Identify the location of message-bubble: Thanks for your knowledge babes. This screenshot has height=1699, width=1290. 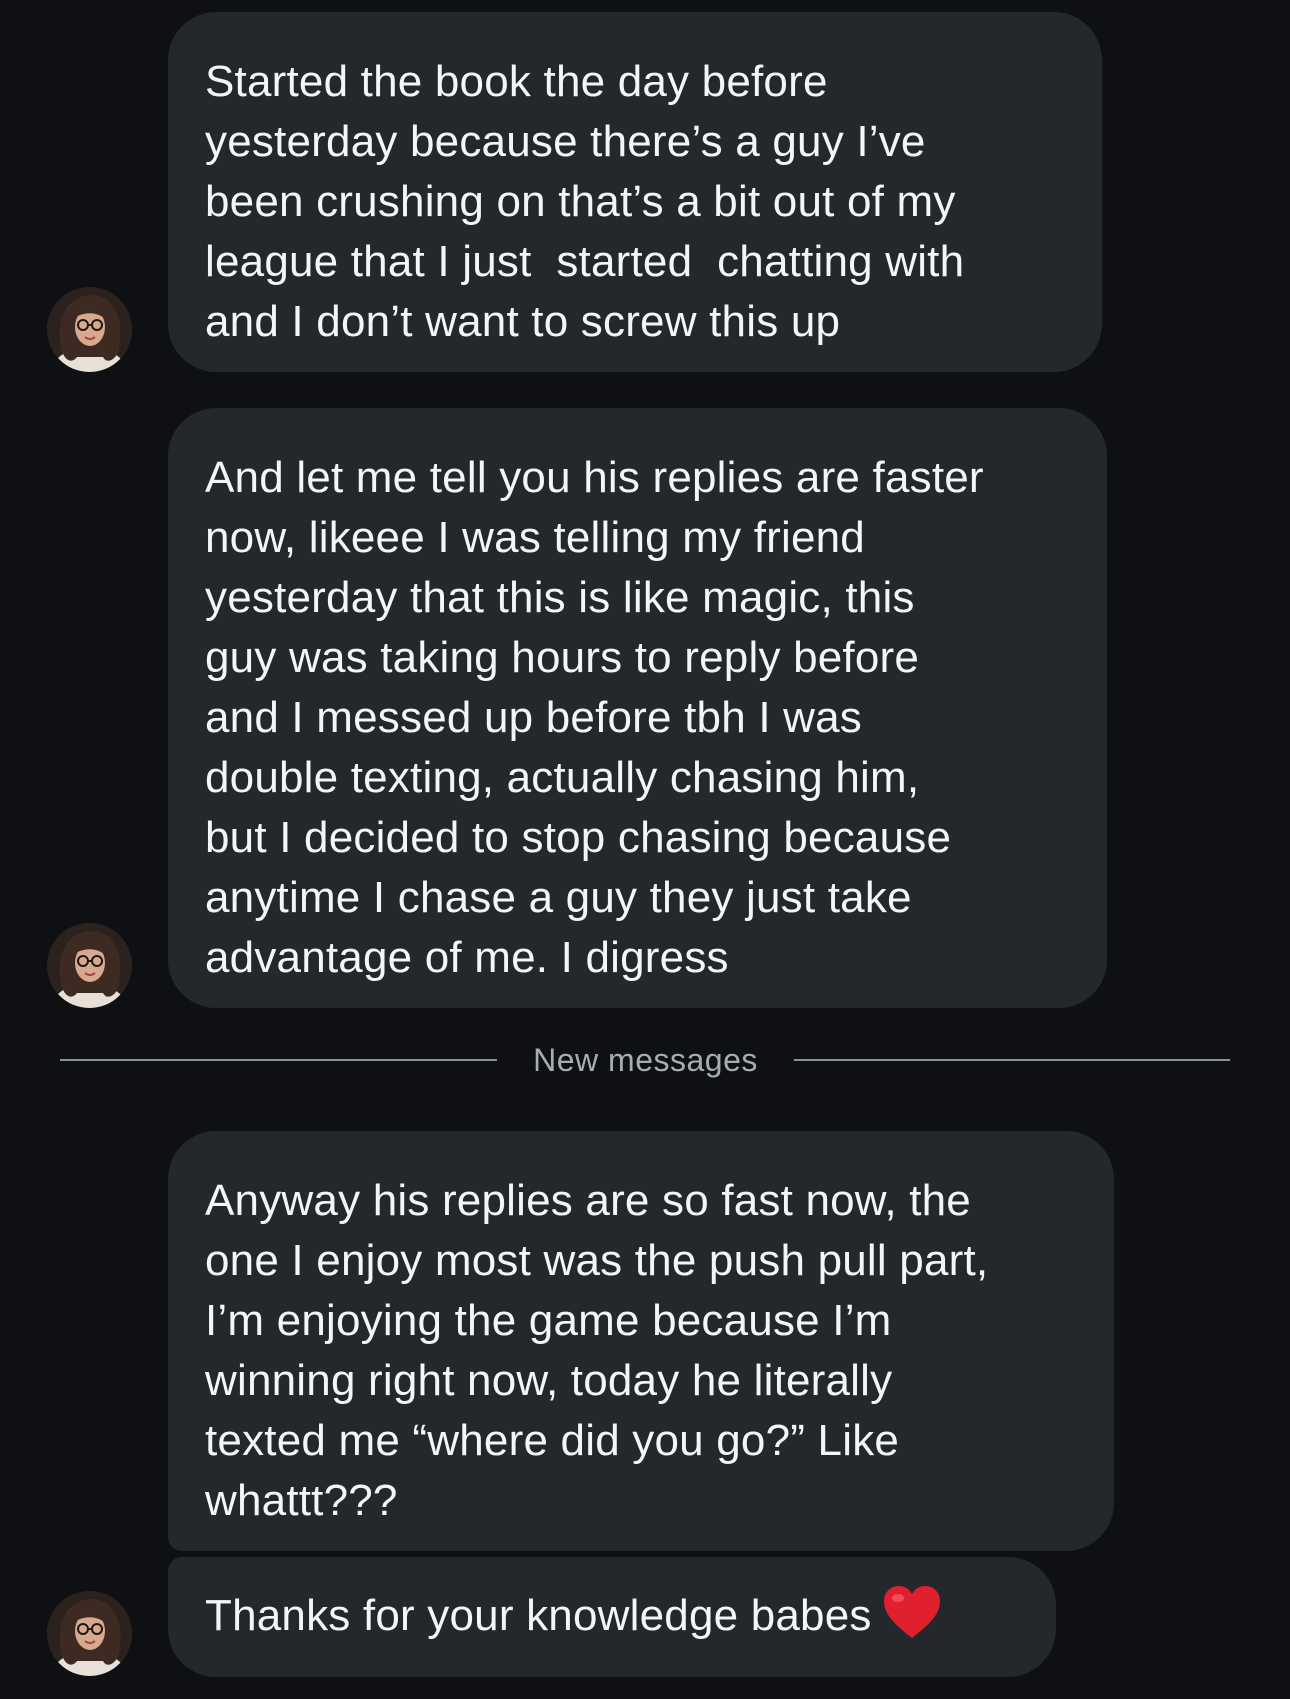
(612, 1617).